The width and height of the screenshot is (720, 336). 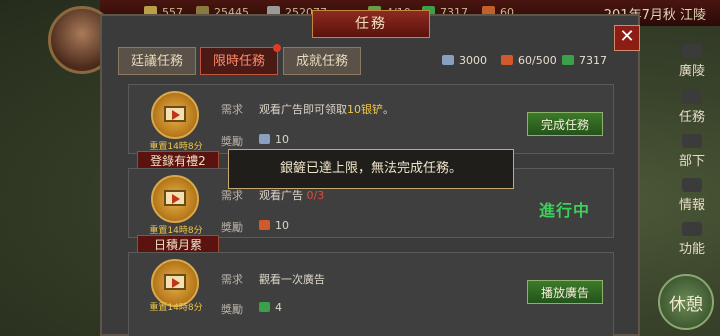 What do you see at coordinates (277, 48) in the screenshot?
I see `notification-dot` at bounding box center [277, 48].